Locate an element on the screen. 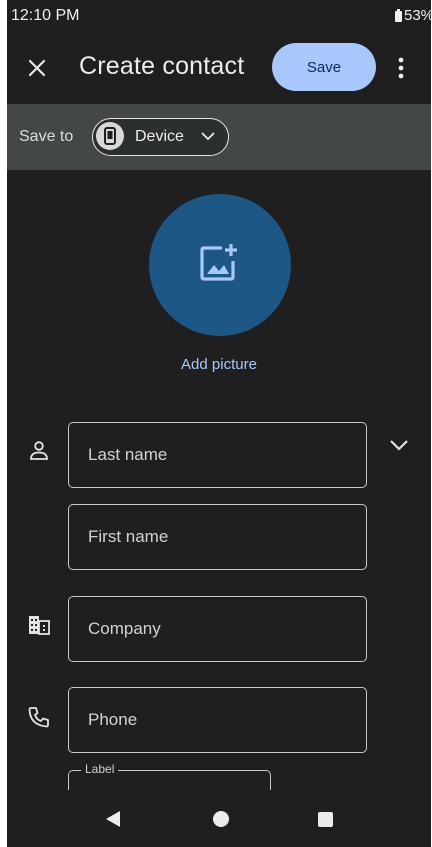  add-picture-link: Add picture is located at coordinates (219, 364).